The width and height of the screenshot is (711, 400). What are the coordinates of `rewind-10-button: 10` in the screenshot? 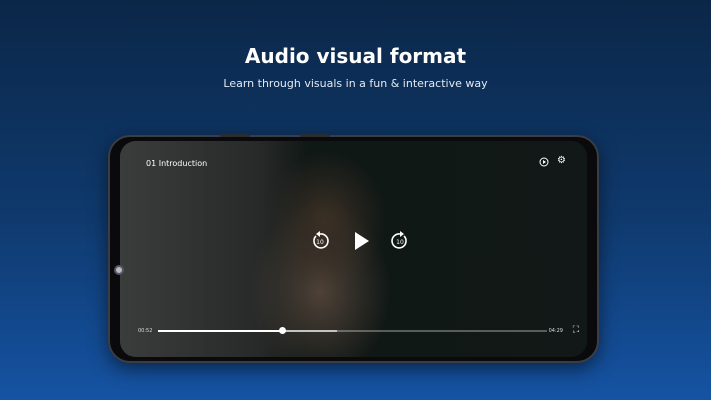 It's located at (320, 241).